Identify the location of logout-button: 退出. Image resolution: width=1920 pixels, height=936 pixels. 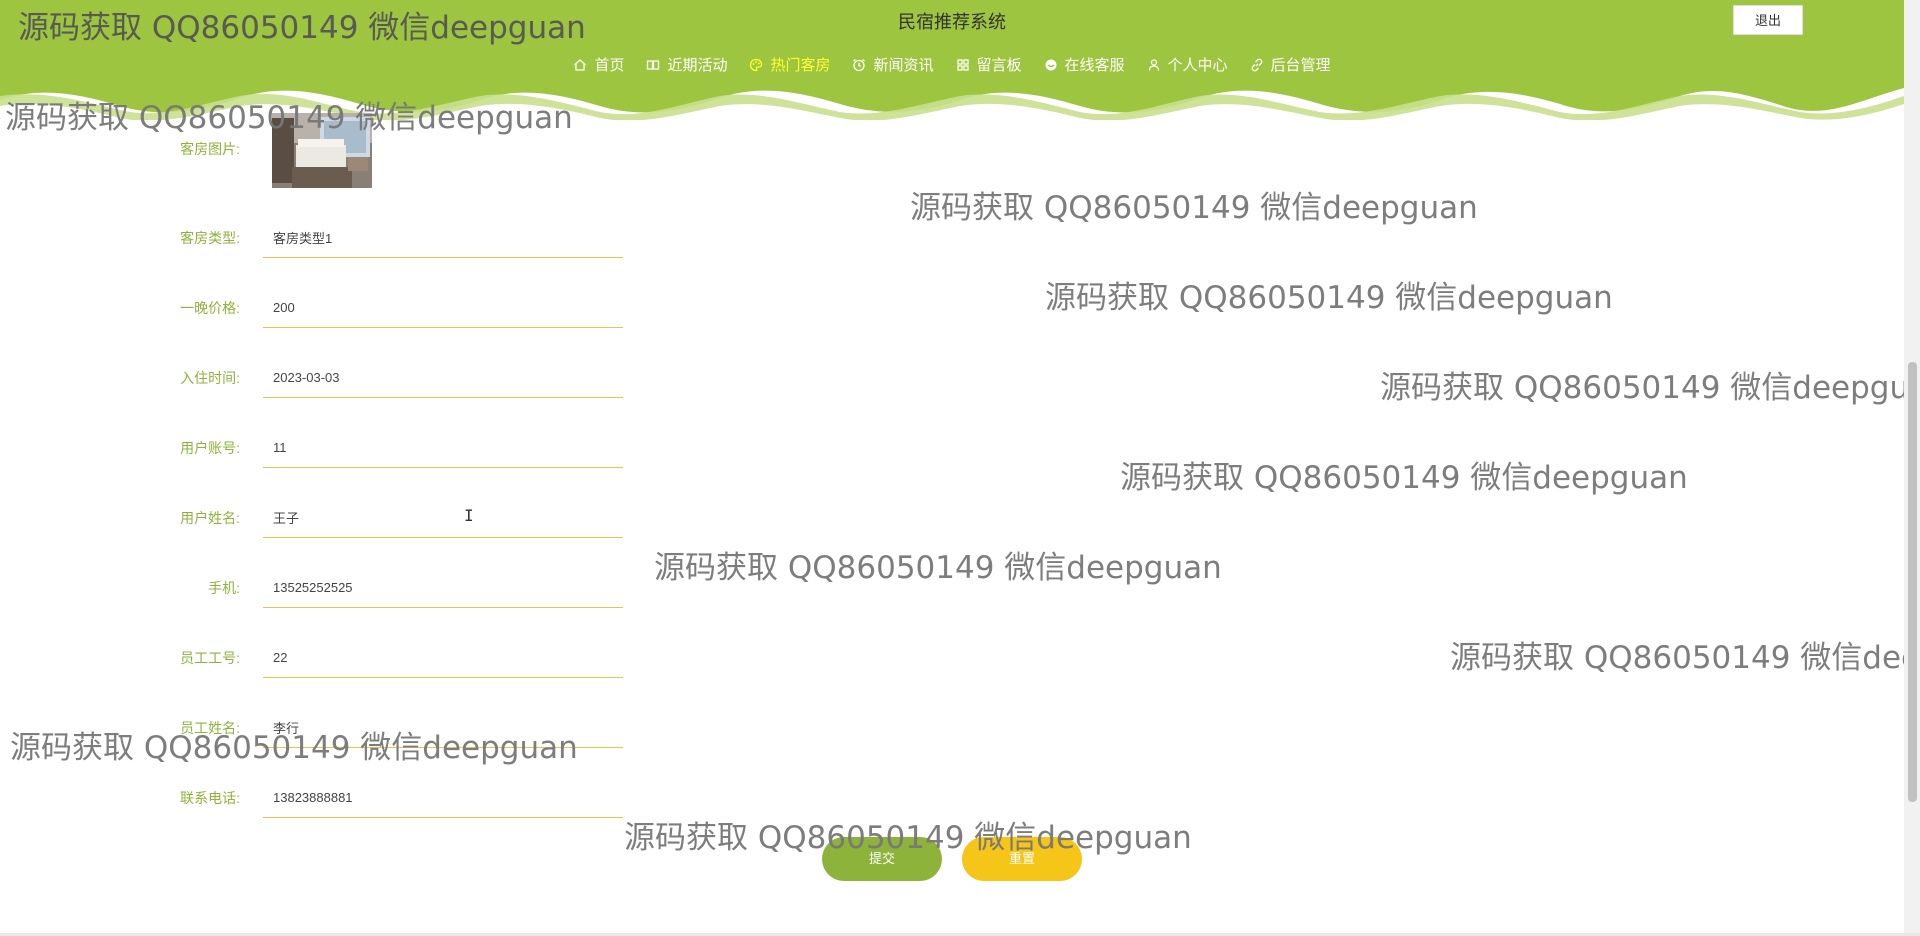
(1768, 20).